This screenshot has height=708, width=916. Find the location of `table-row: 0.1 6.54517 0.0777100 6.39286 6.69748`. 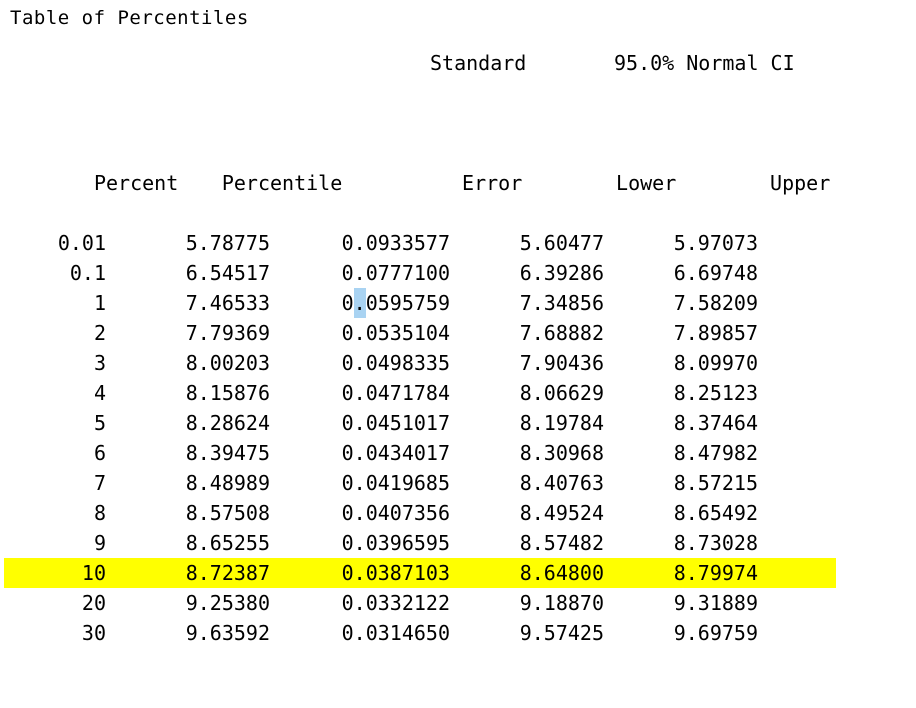

table-row: 0.1 6.54517 0.0777100 6.39286 6.69748 is located at coordinates (420, 273).